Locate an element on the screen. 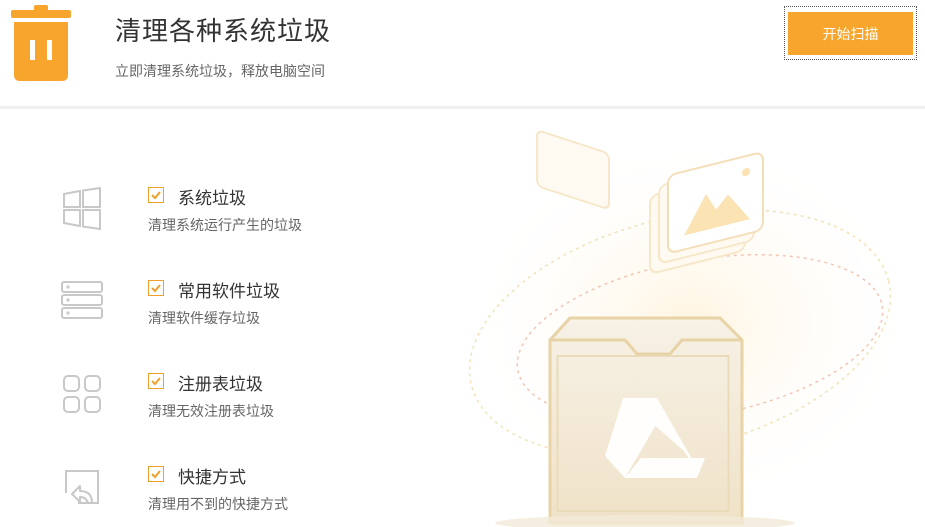 Image resolution: width=925 pixels, height=527 pixels. registry-junk-checkbox is located at coordinates (156, 381).